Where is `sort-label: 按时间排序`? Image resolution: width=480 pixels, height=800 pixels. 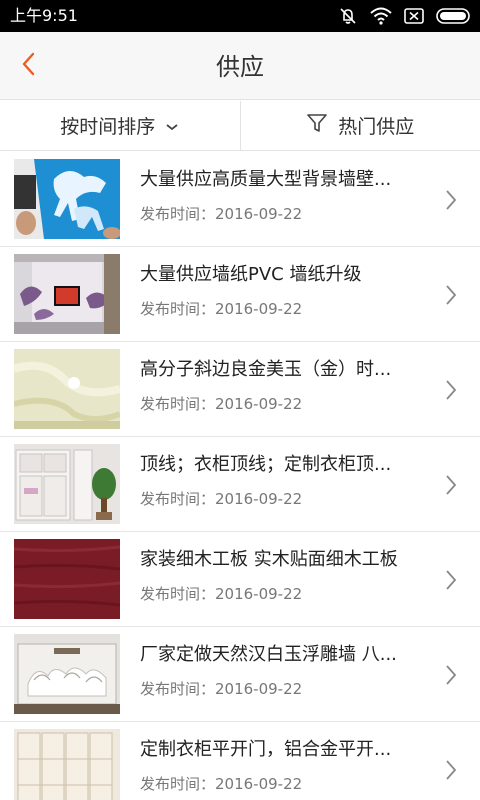
sort-label: 按时间排序 is located at coordinates (108, 127).